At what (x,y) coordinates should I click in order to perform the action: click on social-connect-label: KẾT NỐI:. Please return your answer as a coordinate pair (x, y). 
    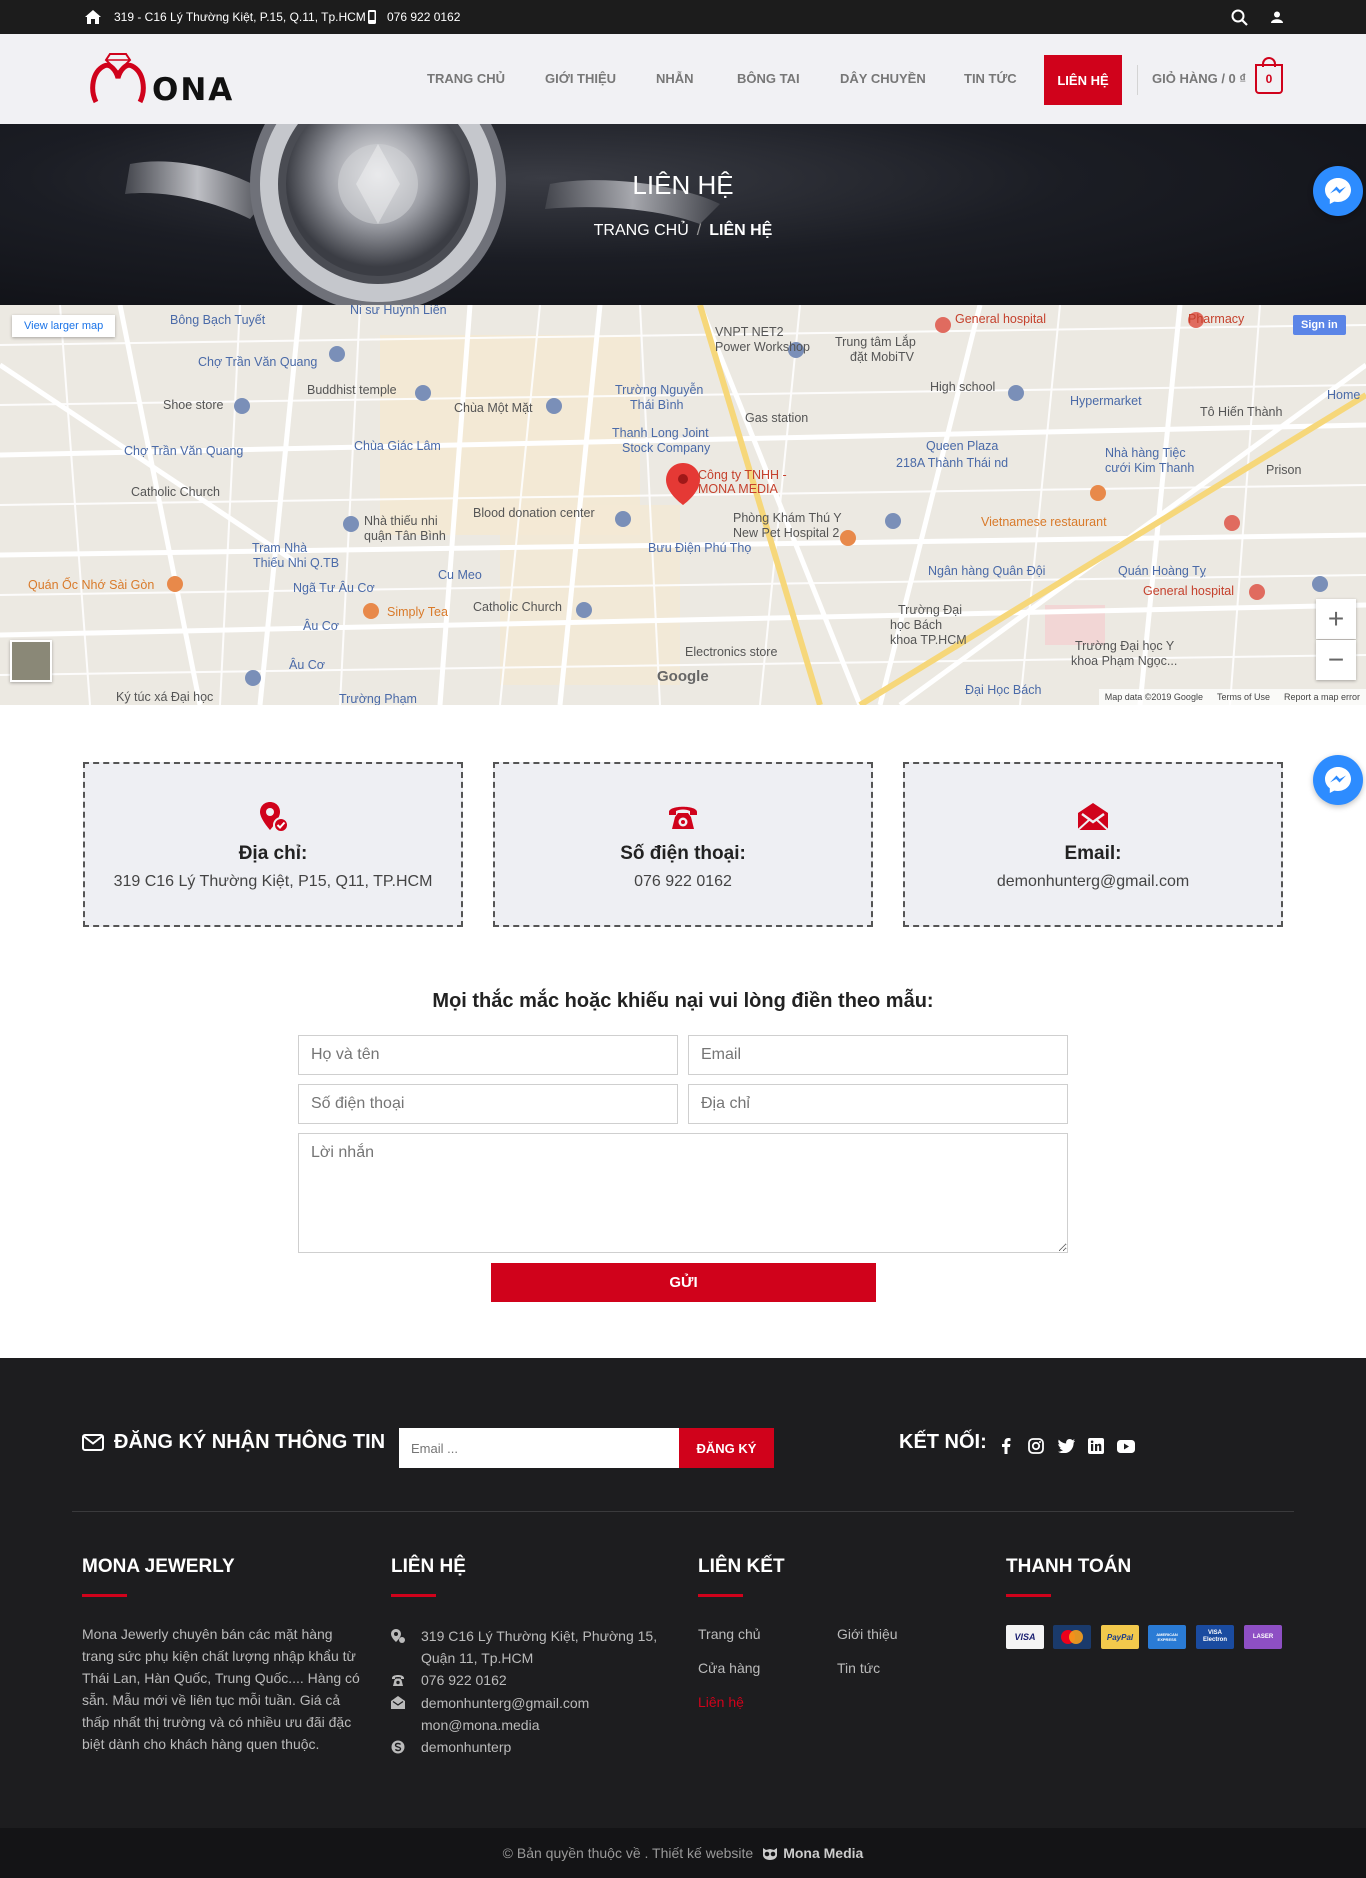
    Looking at the image, I should click on (943, 1442).